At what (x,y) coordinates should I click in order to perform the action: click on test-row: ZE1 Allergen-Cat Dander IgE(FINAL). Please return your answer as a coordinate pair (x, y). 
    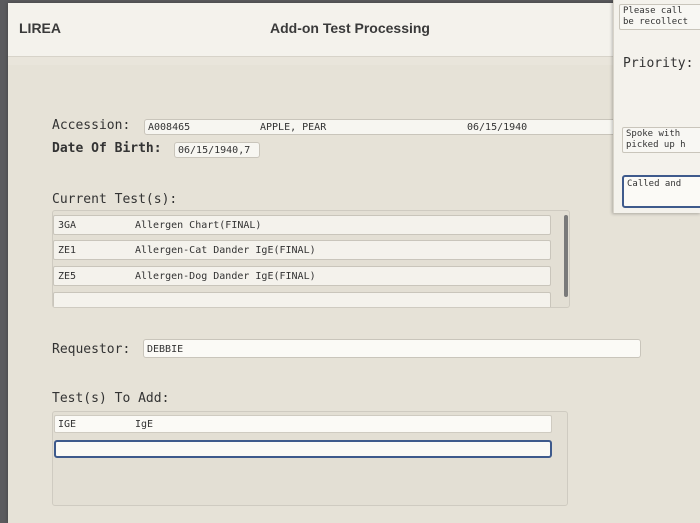
    Looking at the image, I should click on (302, 250).